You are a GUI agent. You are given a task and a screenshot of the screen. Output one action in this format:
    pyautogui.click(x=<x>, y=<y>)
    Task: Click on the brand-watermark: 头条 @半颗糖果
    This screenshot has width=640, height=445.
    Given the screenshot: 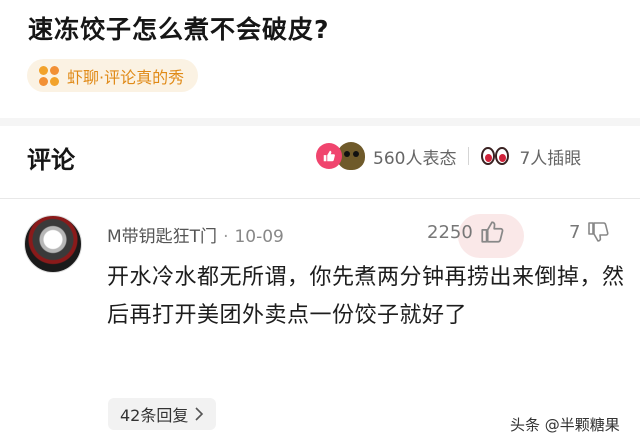 What is the action you would take?
    pyautogui.click(x=565, y=425)
    